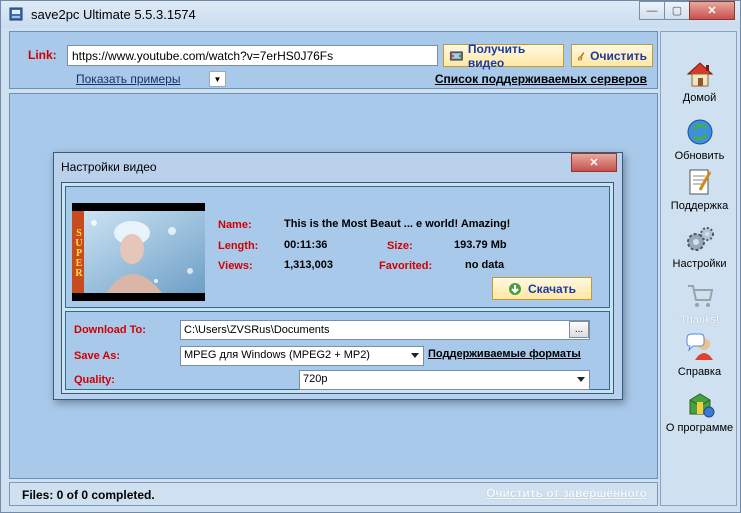  What do you see at coordinates (652, 10) in the screenshot?
I see `minimize-button: —` at bounding box center [652, 10].